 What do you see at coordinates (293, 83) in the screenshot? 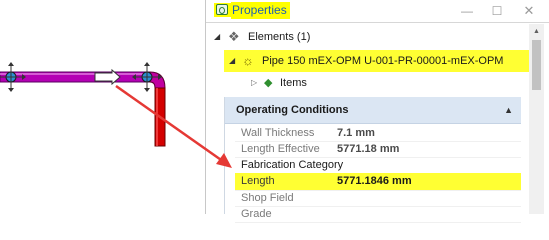
I see `tree-node-label: Items` at bounding box center [293, 83].